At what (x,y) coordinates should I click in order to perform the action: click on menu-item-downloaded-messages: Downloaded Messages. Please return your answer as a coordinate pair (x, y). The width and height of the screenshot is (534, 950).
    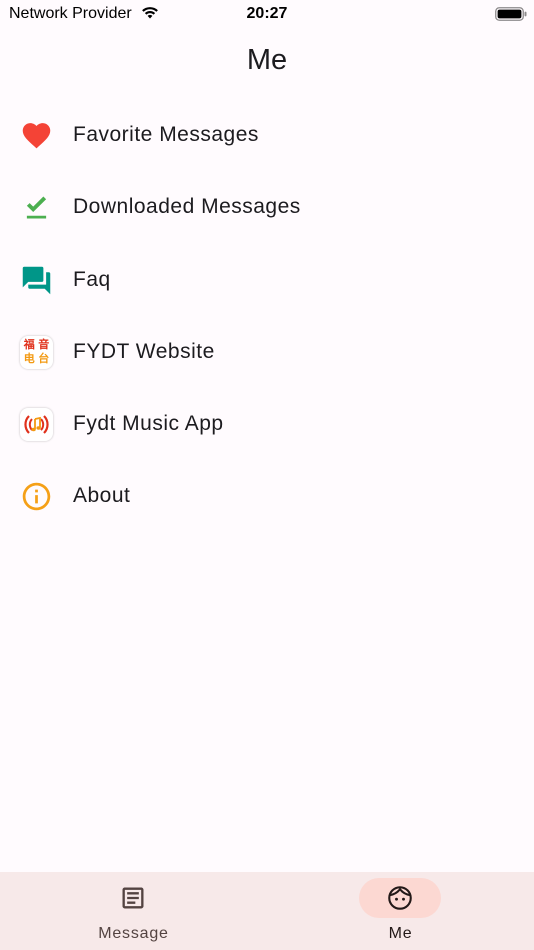
    Looking at the image, I should click on (267, 207).